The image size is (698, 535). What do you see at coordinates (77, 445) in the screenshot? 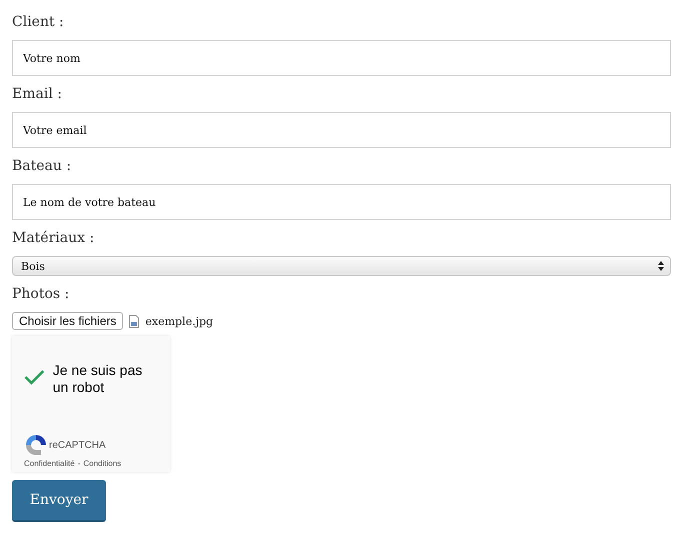
I see `recaptcha-brand: reCAPTCHA` at bounding box center [77, 445].